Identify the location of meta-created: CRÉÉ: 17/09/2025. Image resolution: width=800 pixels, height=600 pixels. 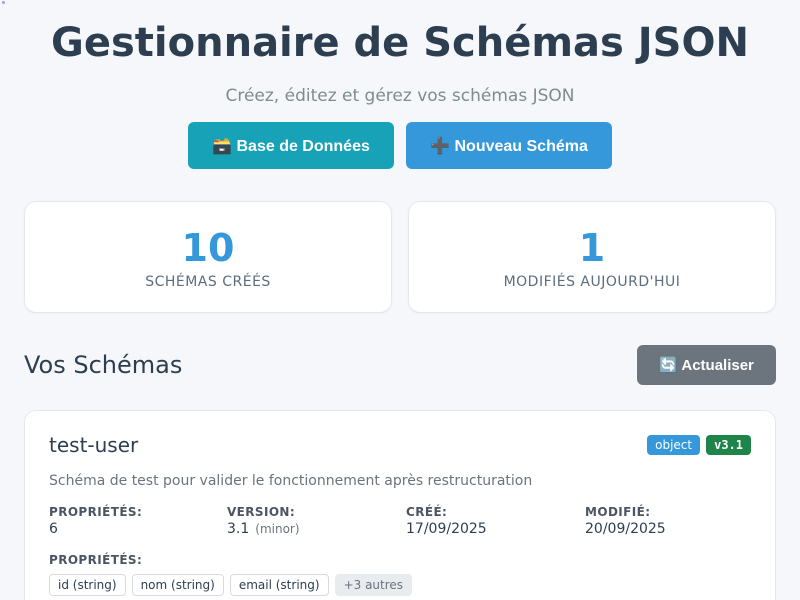
(446, 521).